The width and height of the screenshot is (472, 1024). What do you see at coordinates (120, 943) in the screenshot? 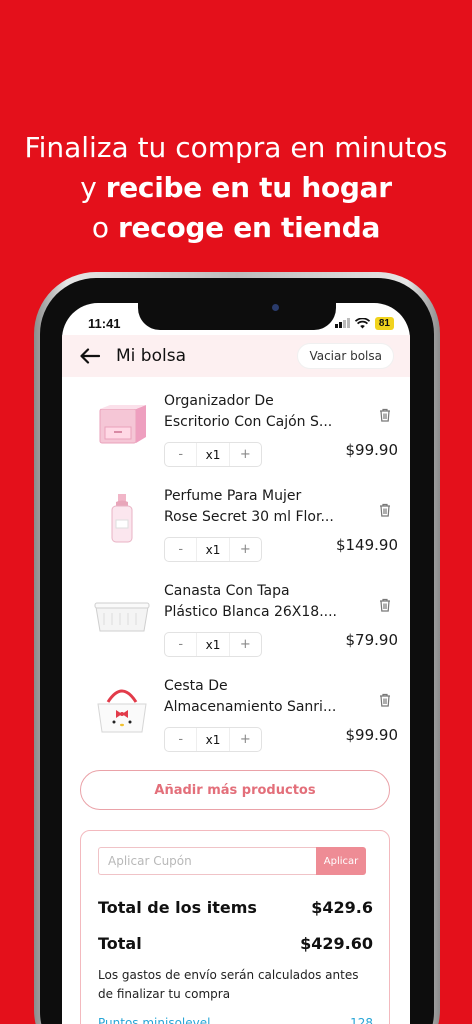
I see `total-label: Total` at bounding box center [120, 943].